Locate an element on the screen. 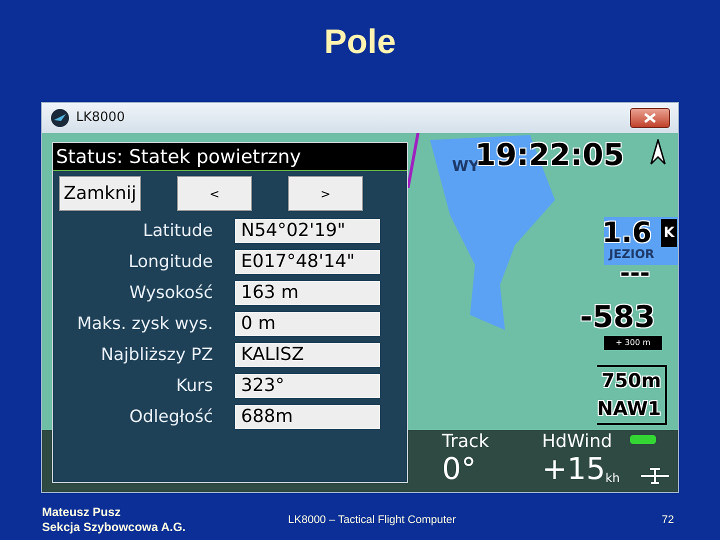 The height and width of the screenshot is (540, 720). field-label: Longitude is located at coordinates (170, 262).